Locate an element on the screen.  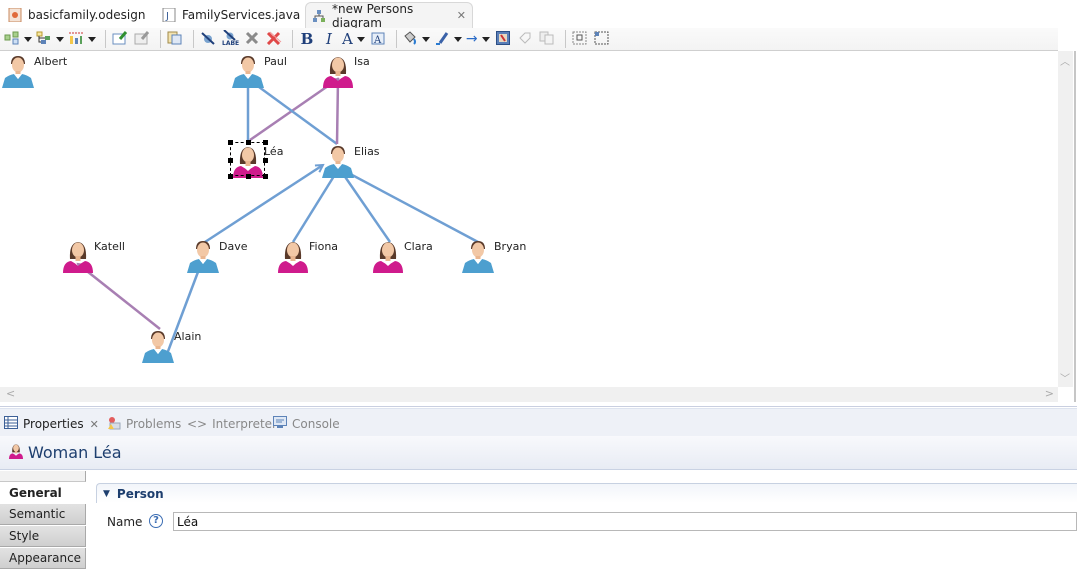
italic-button: I is located at coordinates (329, 39).